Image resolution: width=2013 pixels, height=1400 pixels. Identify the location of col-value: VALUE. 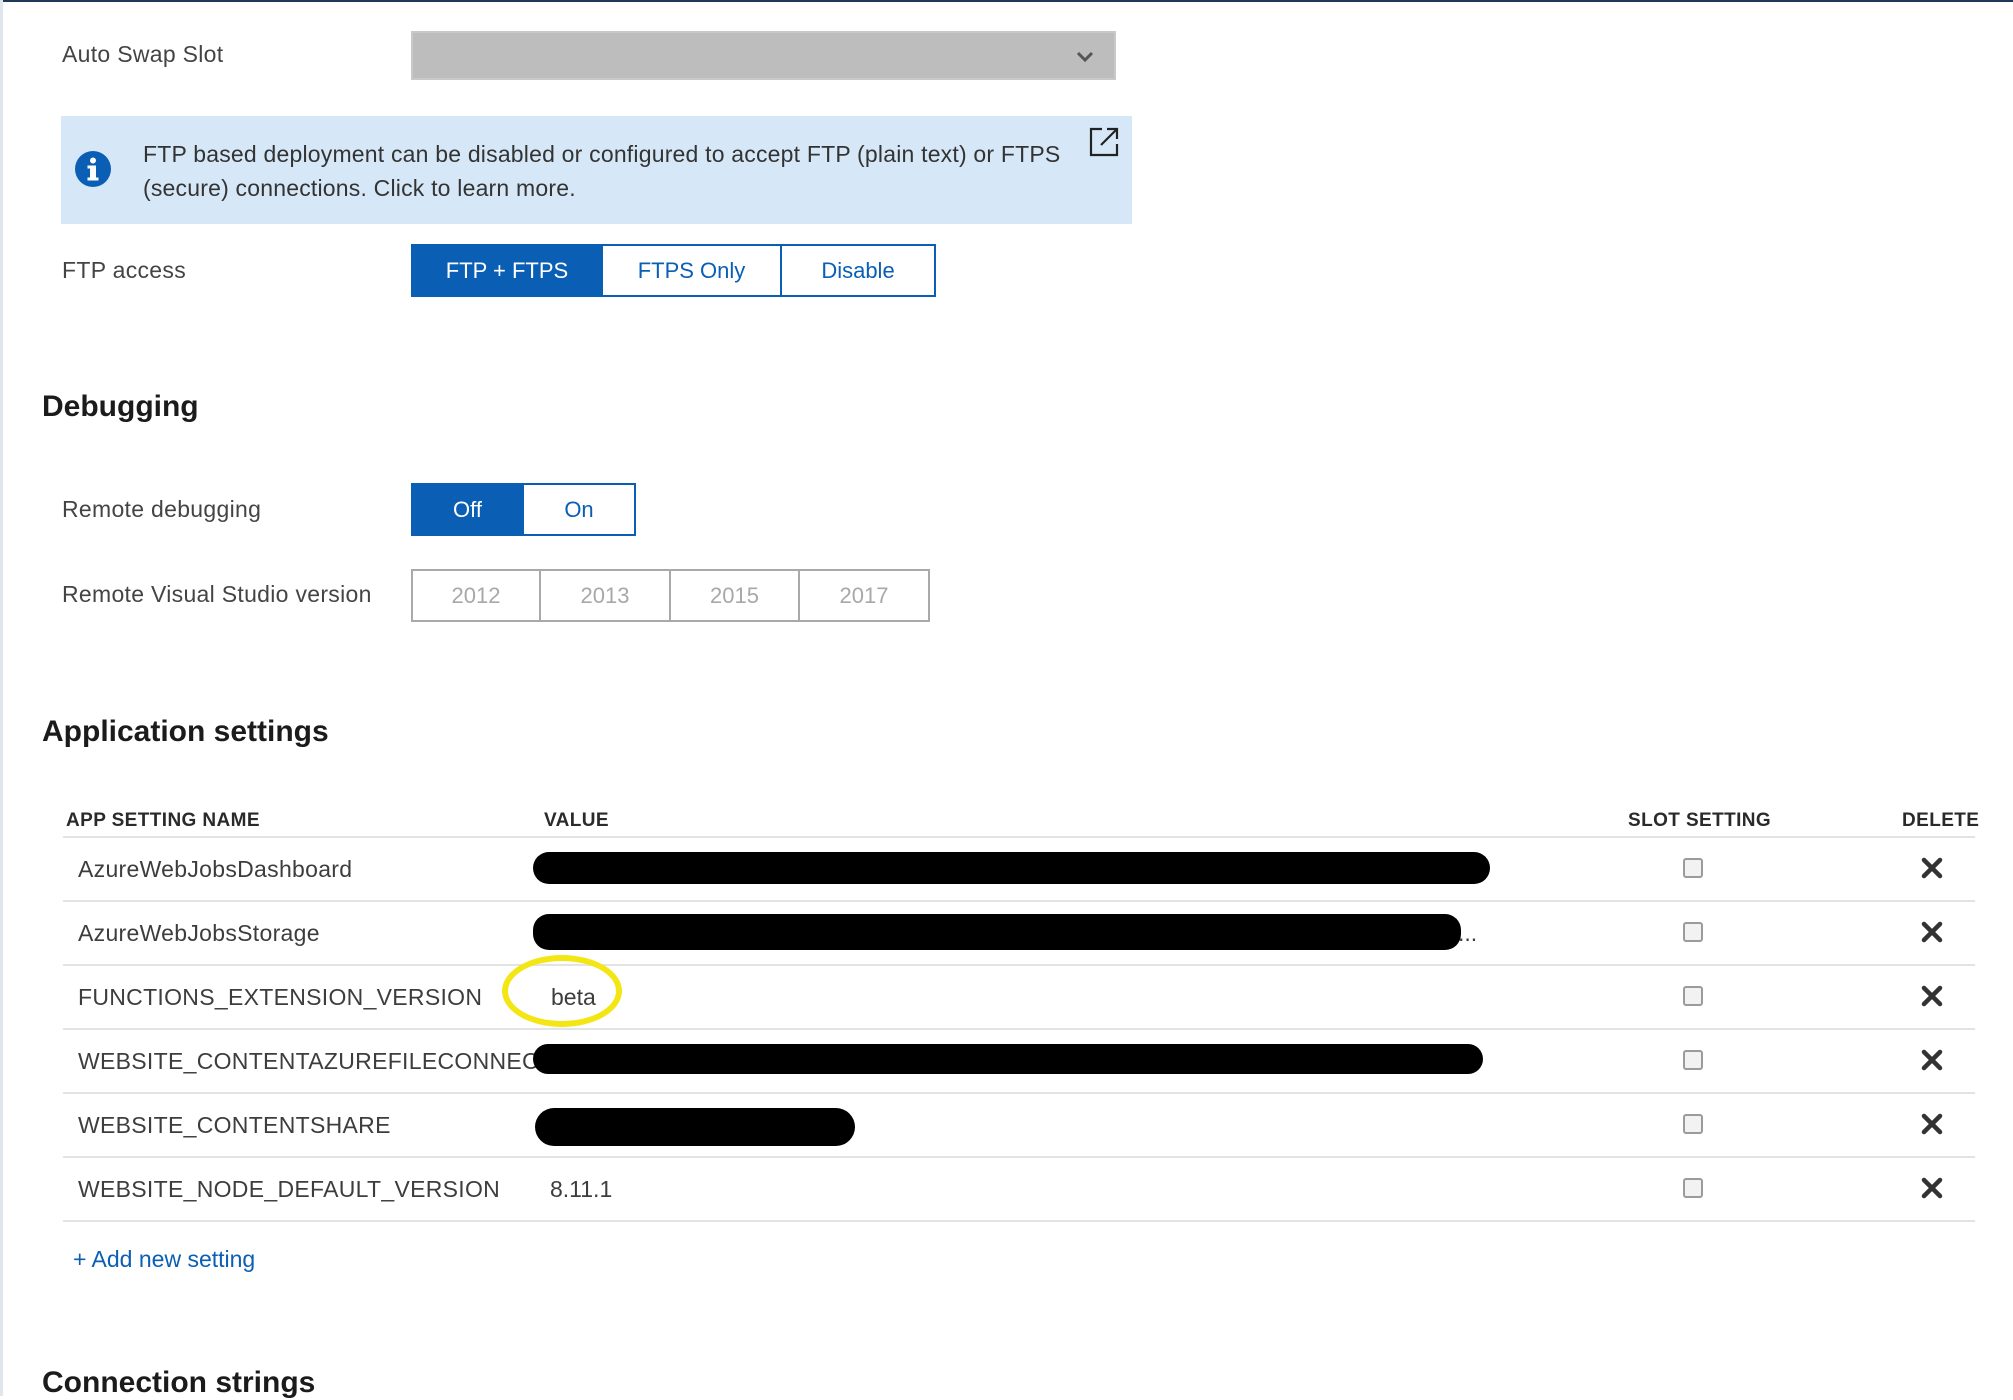
(576, 820).